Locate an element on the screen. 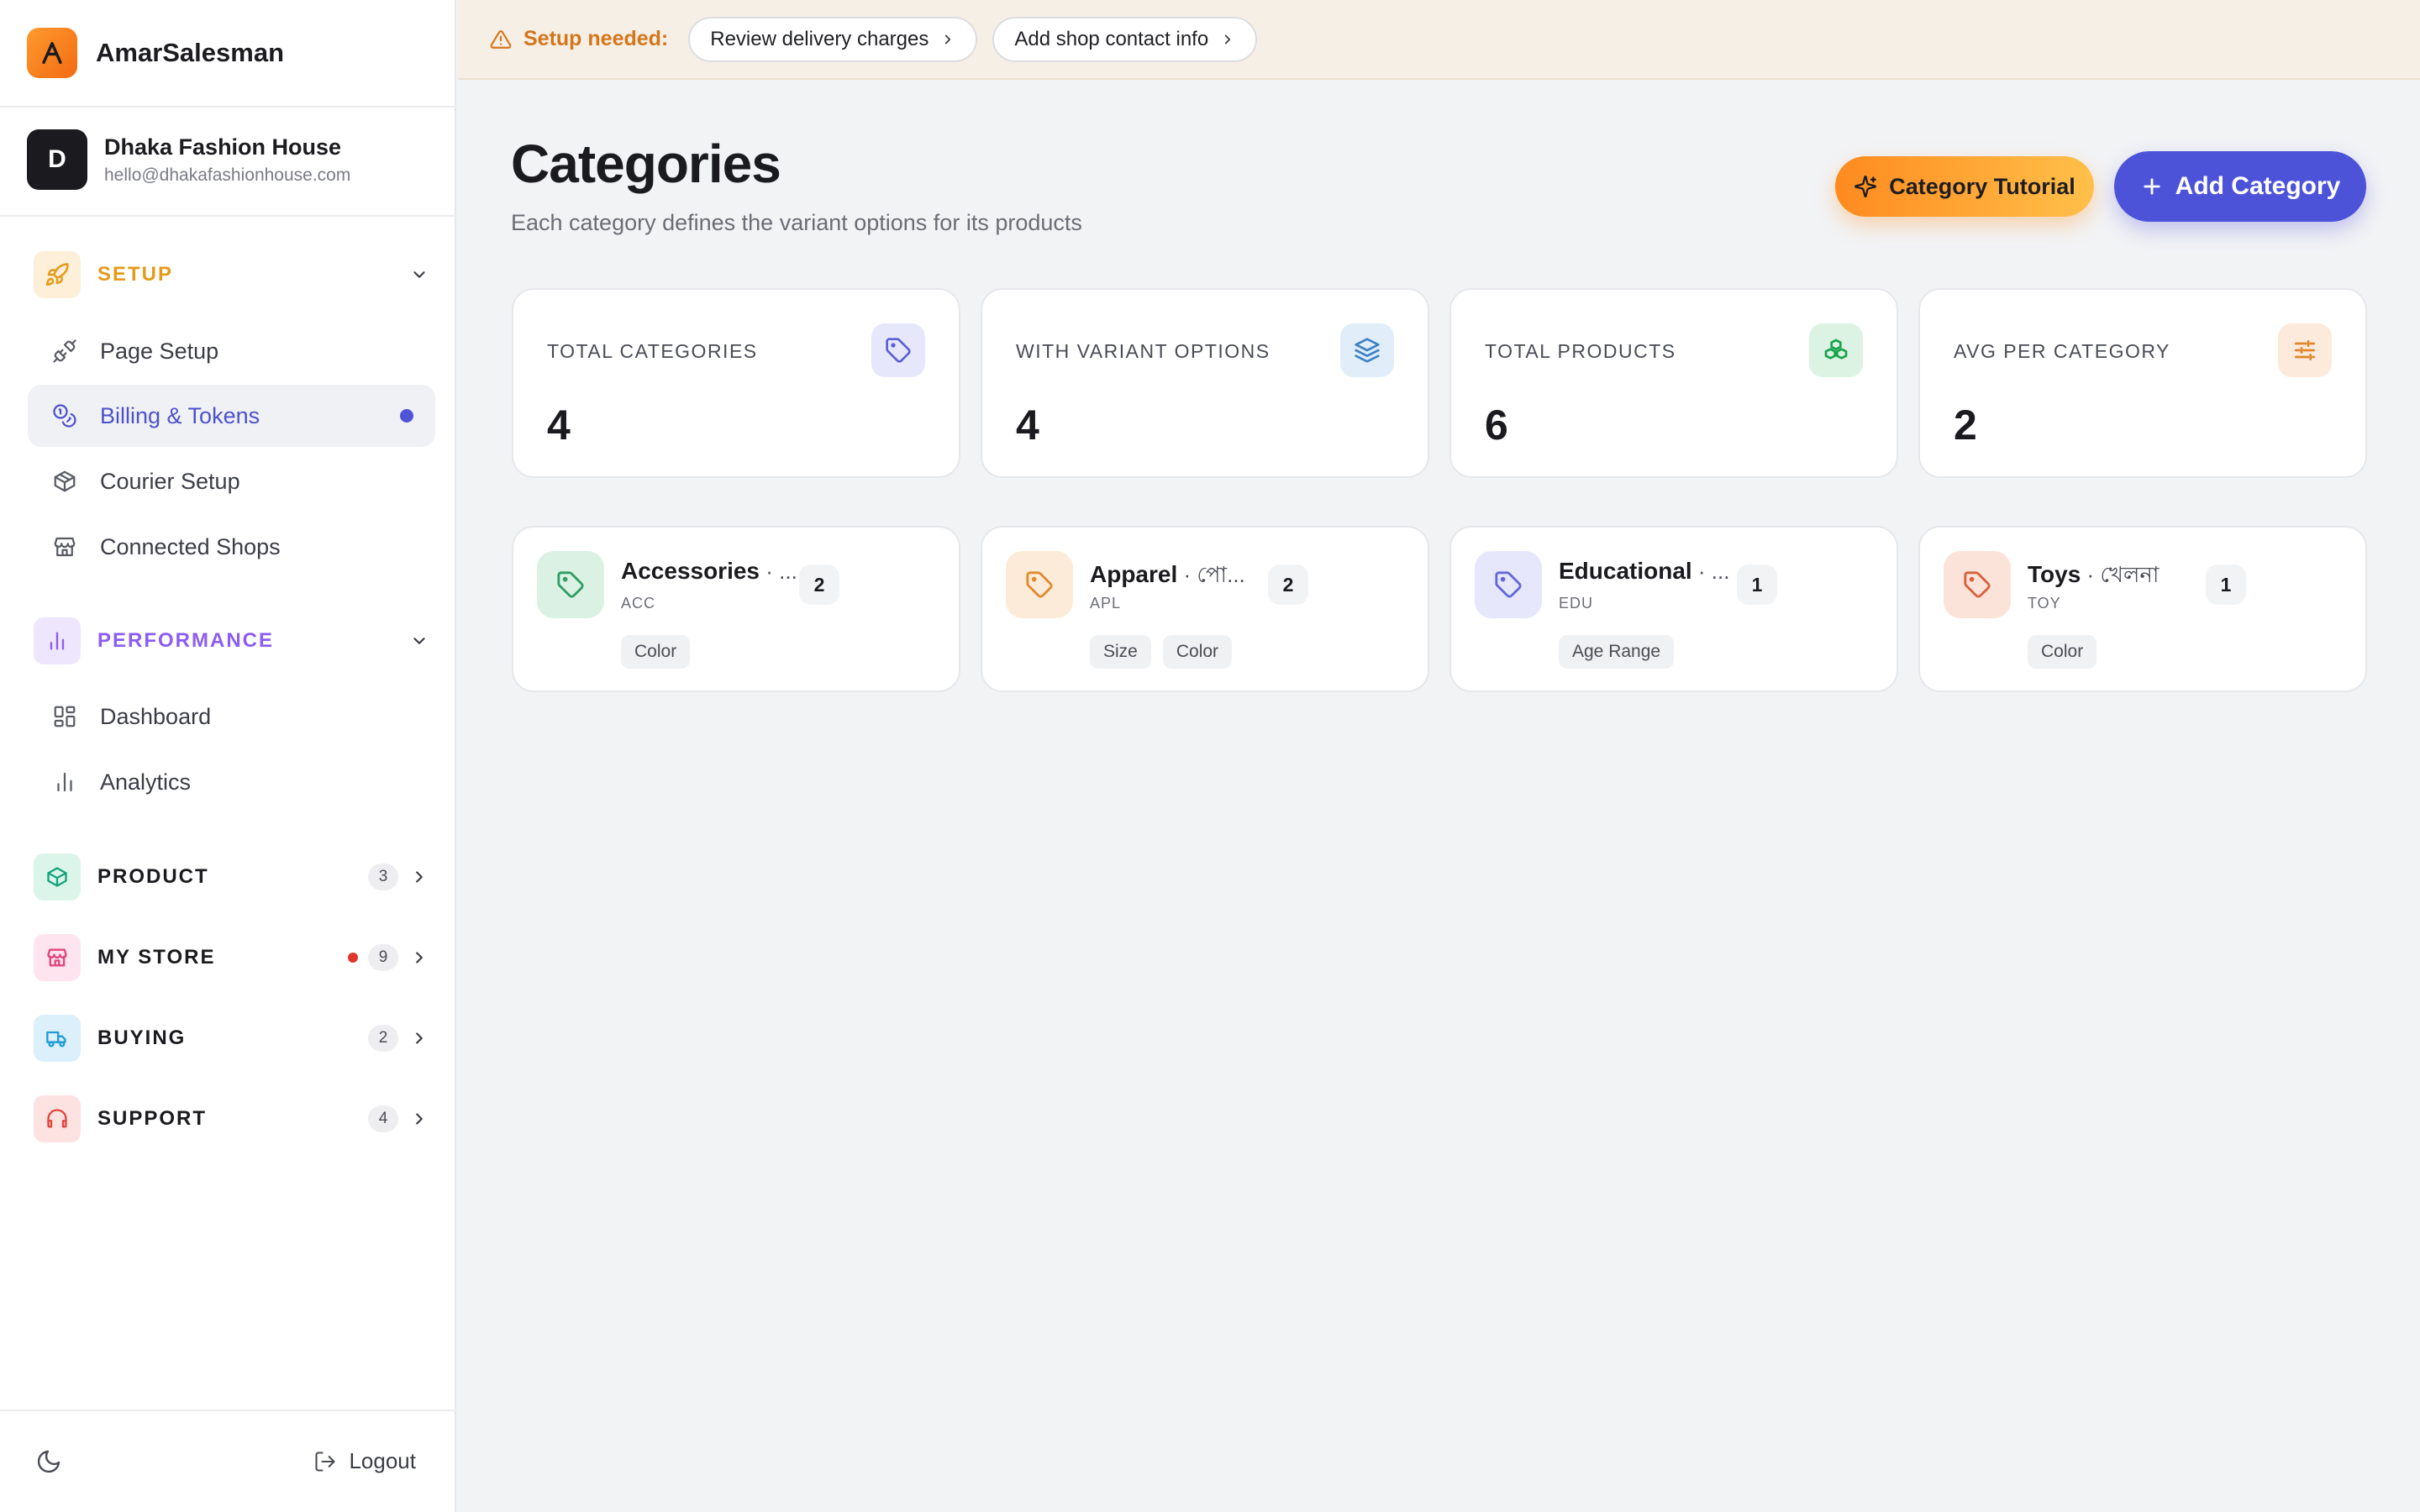  sidebar-footer: Logout is located at coordinates (228, 1461).